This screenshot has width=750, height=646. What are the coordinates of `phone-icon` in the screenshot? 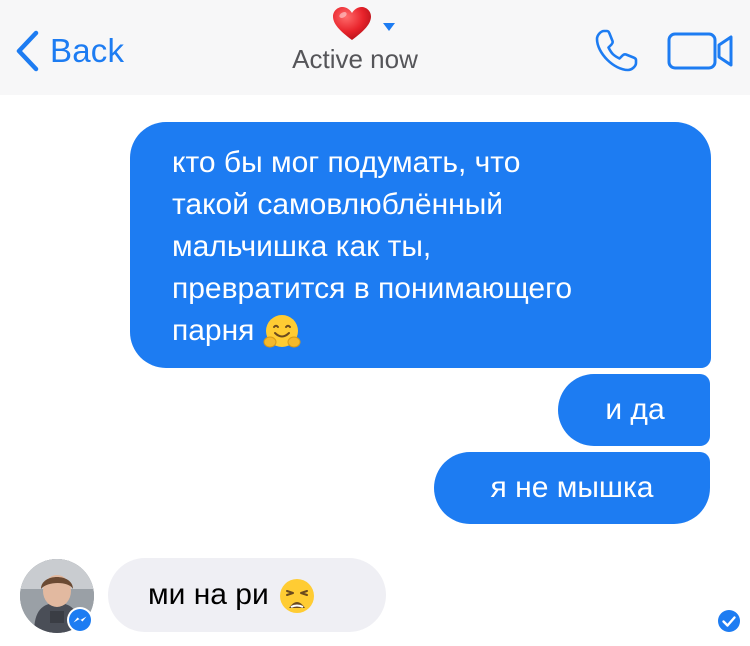 It's located at (617, 50).